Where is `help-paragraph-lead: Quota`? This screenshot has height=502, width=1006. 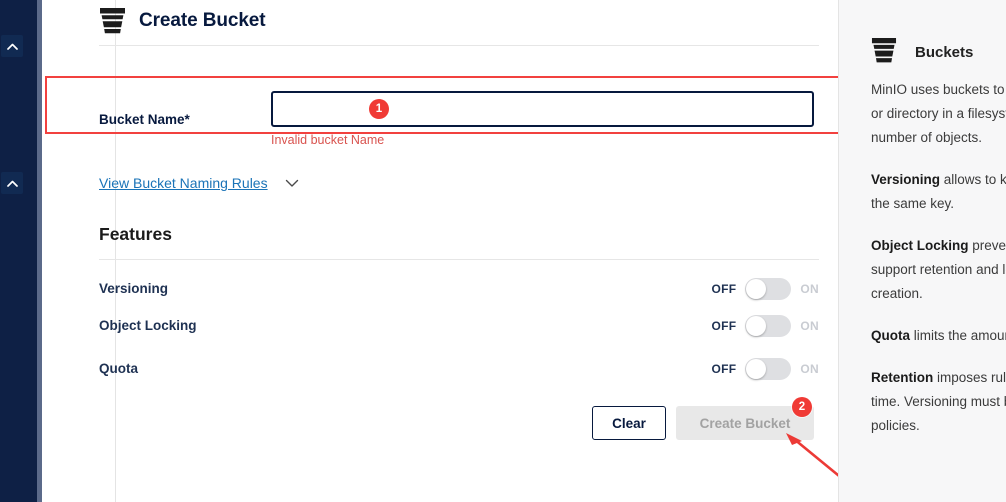 help-paragraph-lead: Quota is located at coordinates (890, 335).